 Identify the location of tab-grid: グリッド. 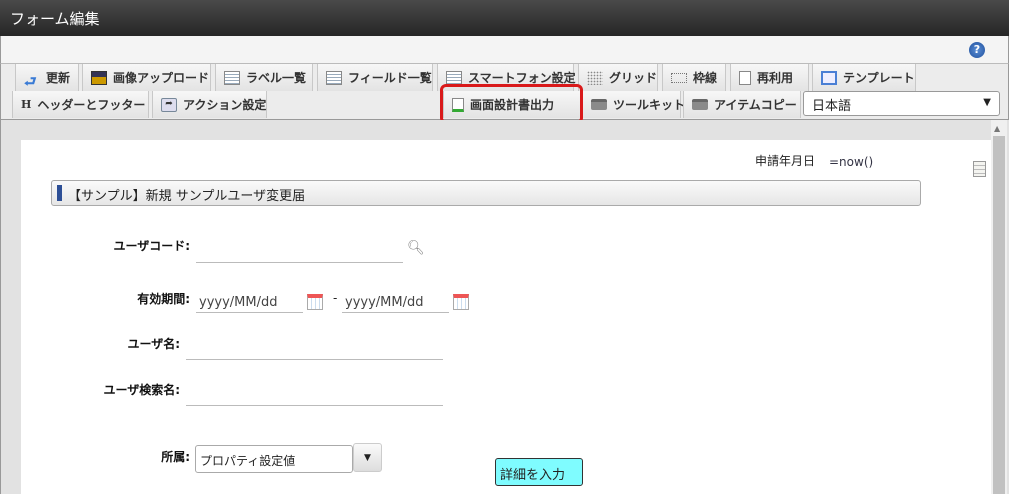
(618, 77).